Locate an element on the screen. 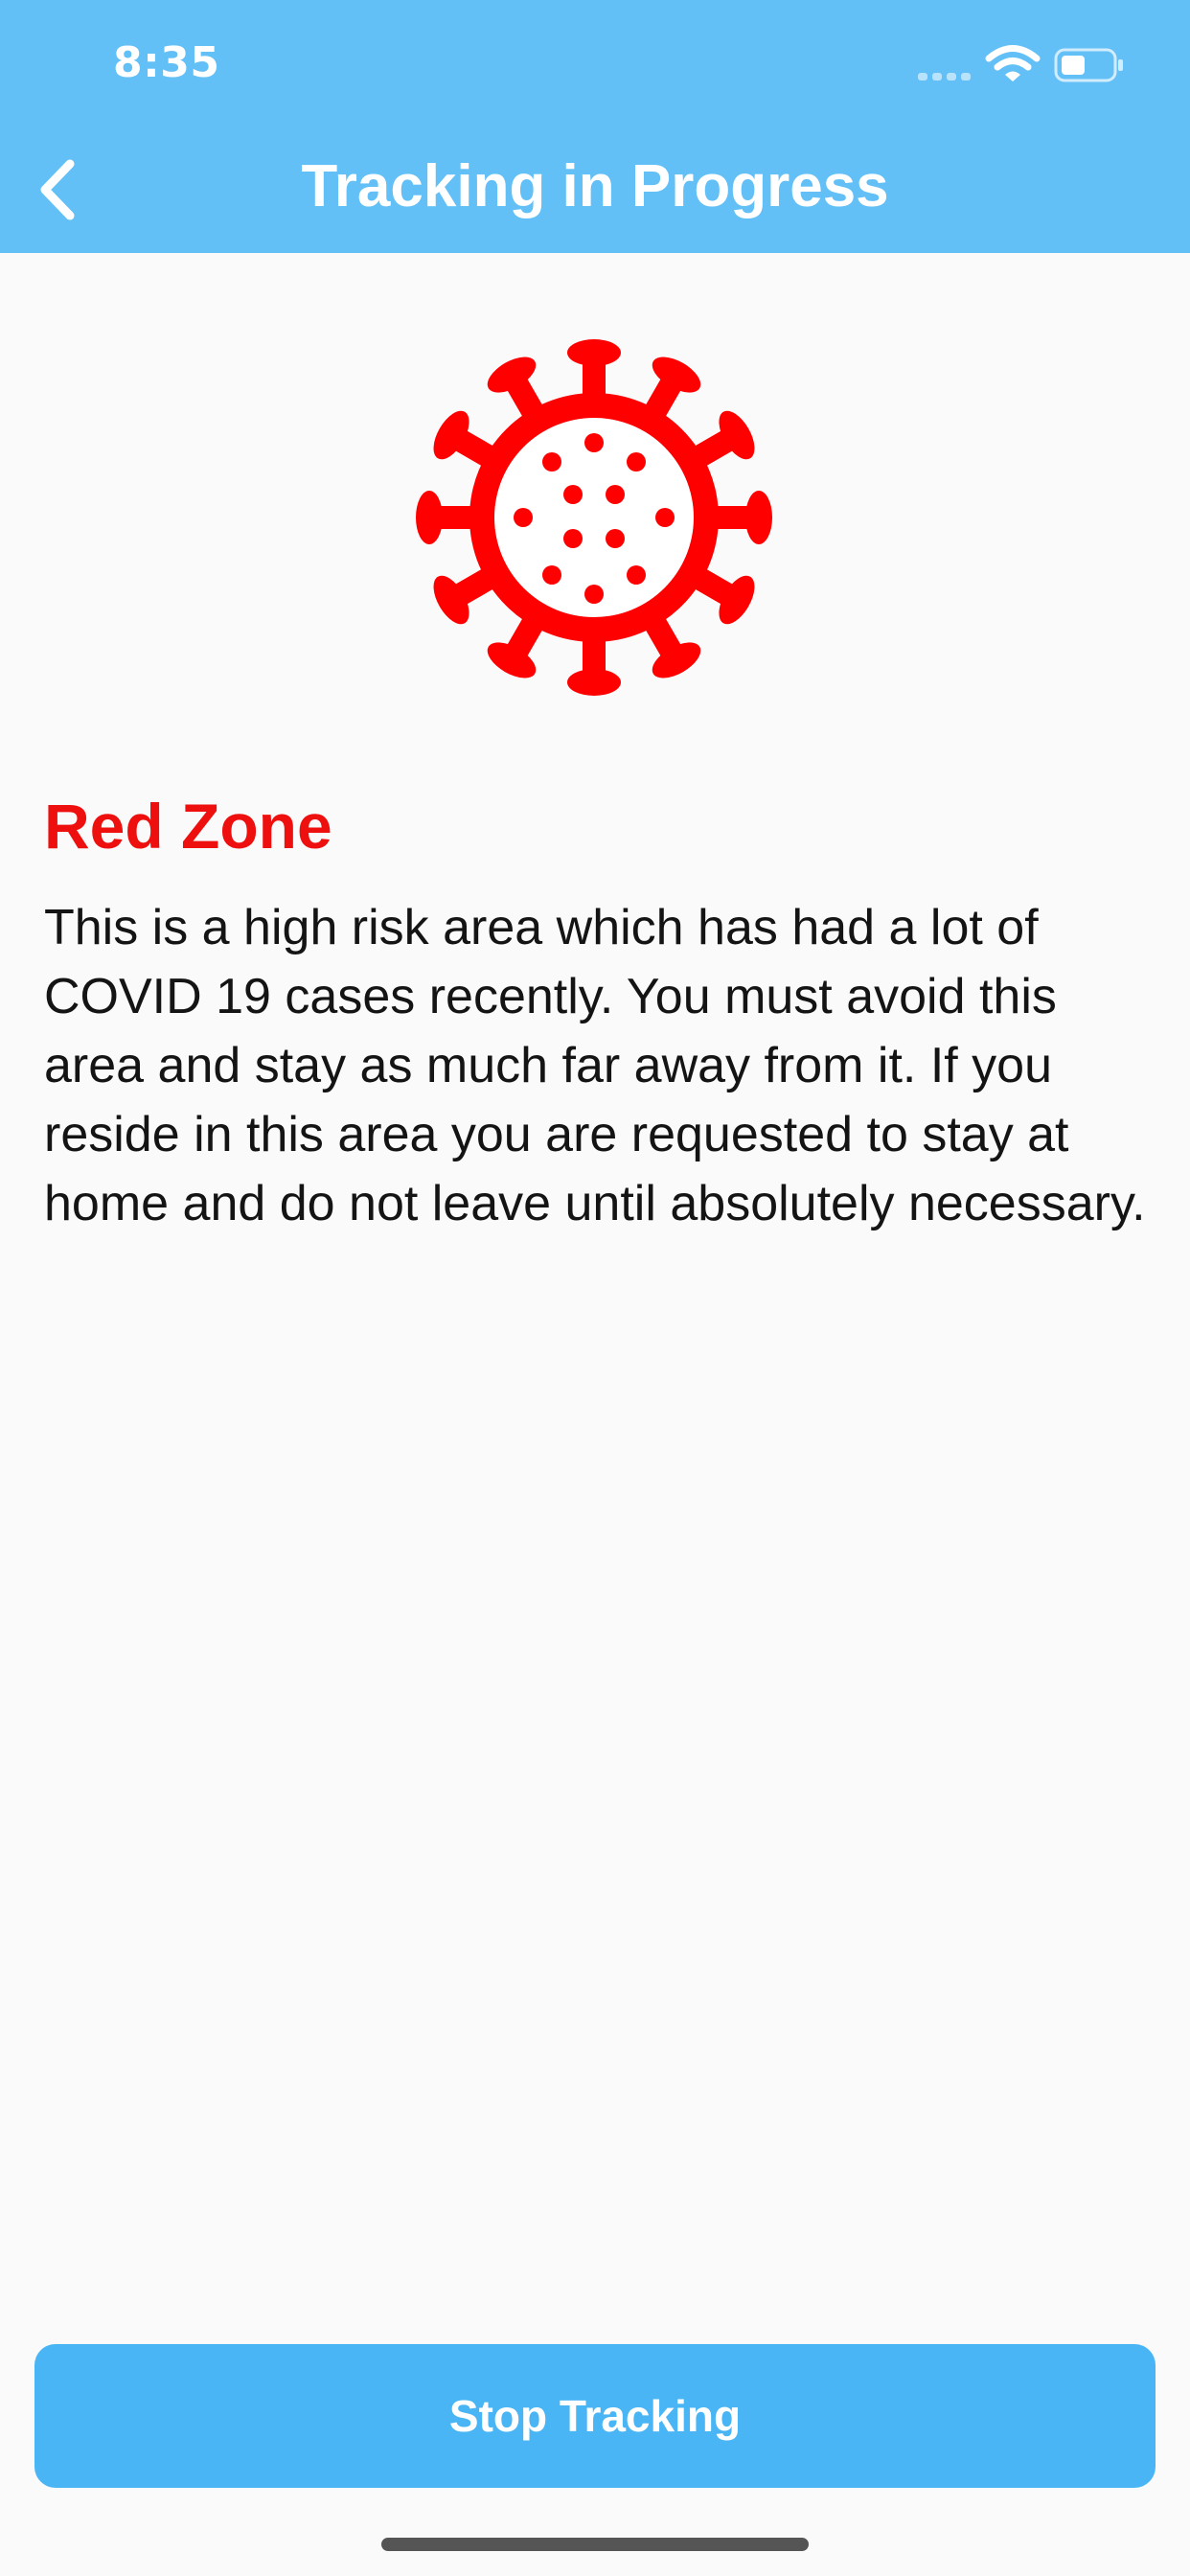 The height and width of the screenshot is (2576, 1190). zone-title: Red Zone is located at coordinates (188, 826).